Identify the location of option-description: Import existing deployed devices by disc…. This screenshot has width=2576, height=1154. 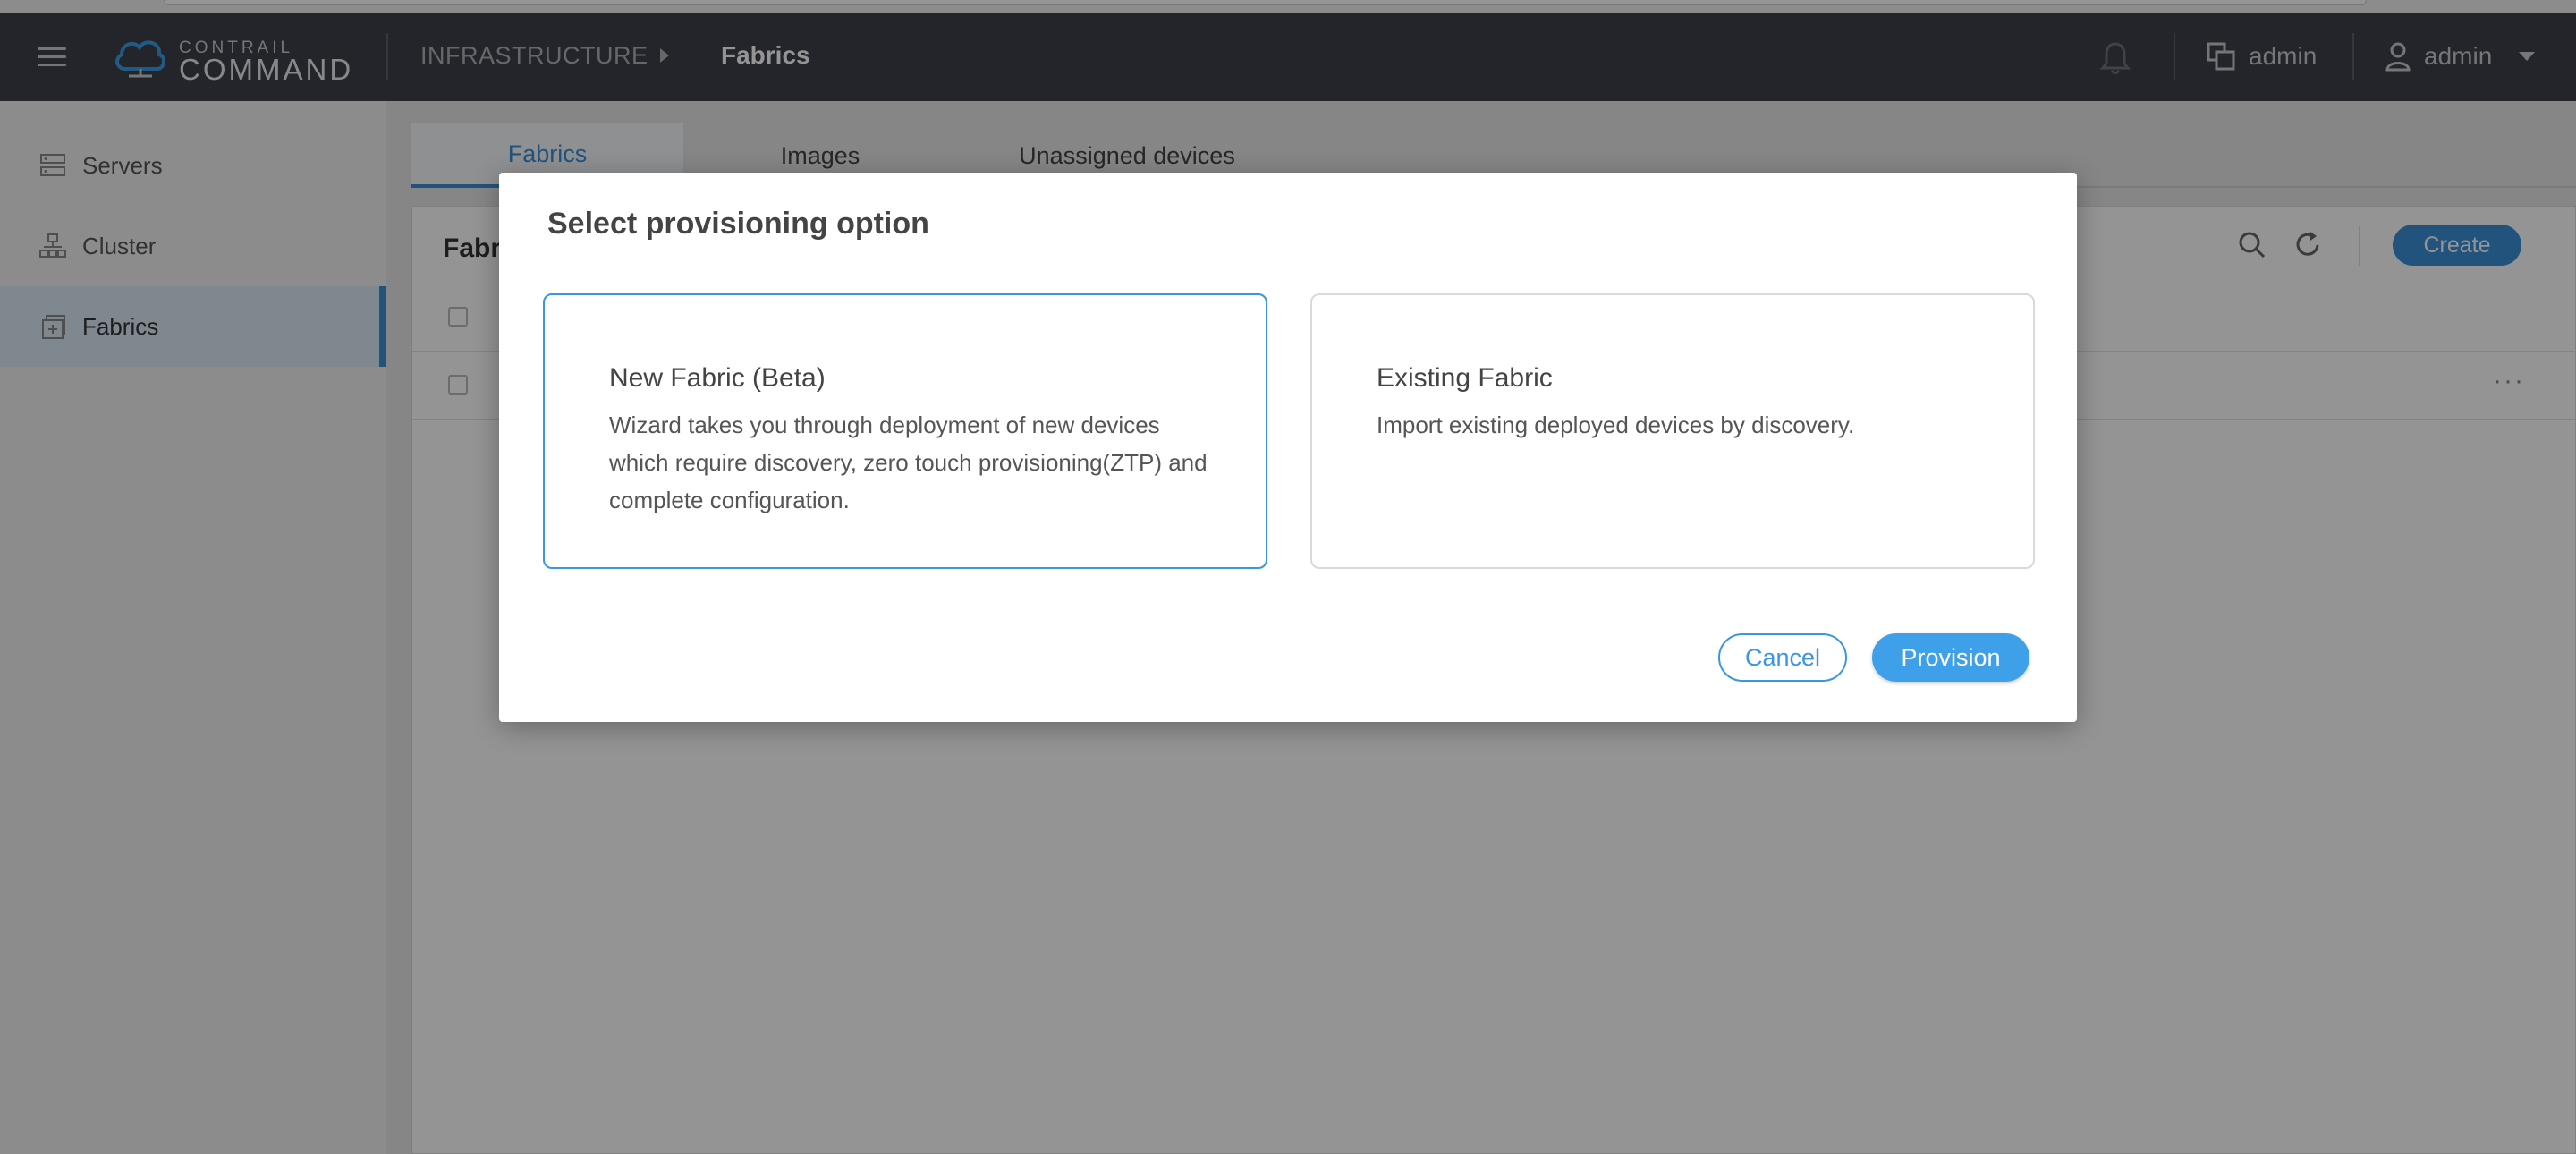
(1616, 425).